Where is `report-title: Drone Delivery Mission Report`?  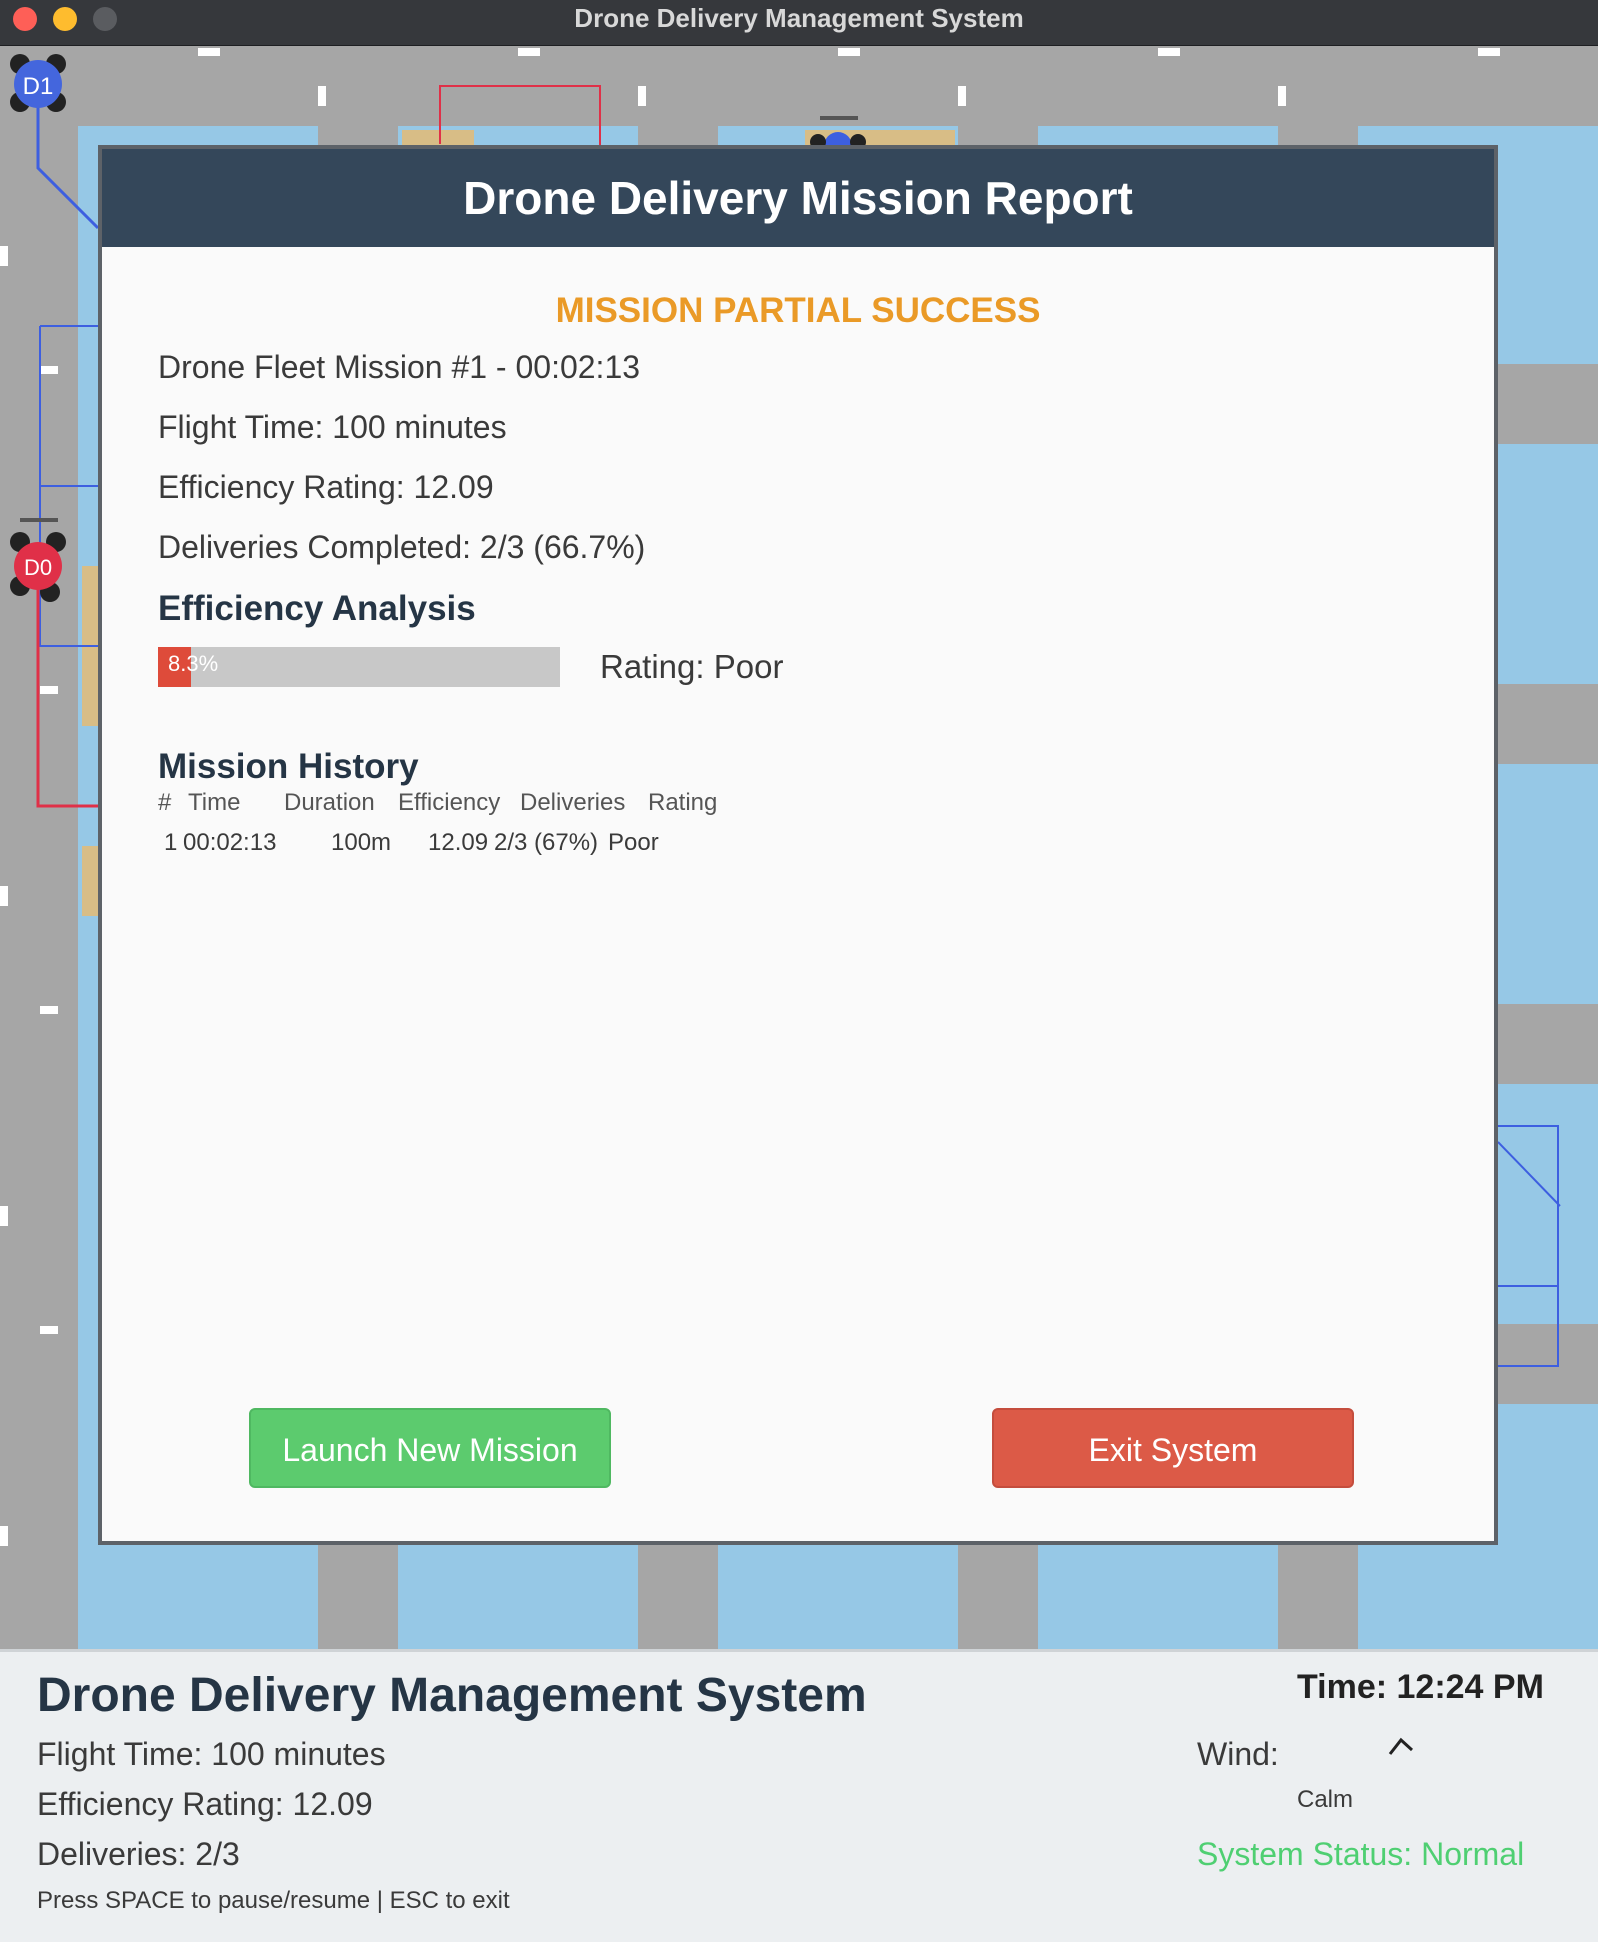 report-title: Drone Delivery Mission Report is located at coordinates (798, 198).